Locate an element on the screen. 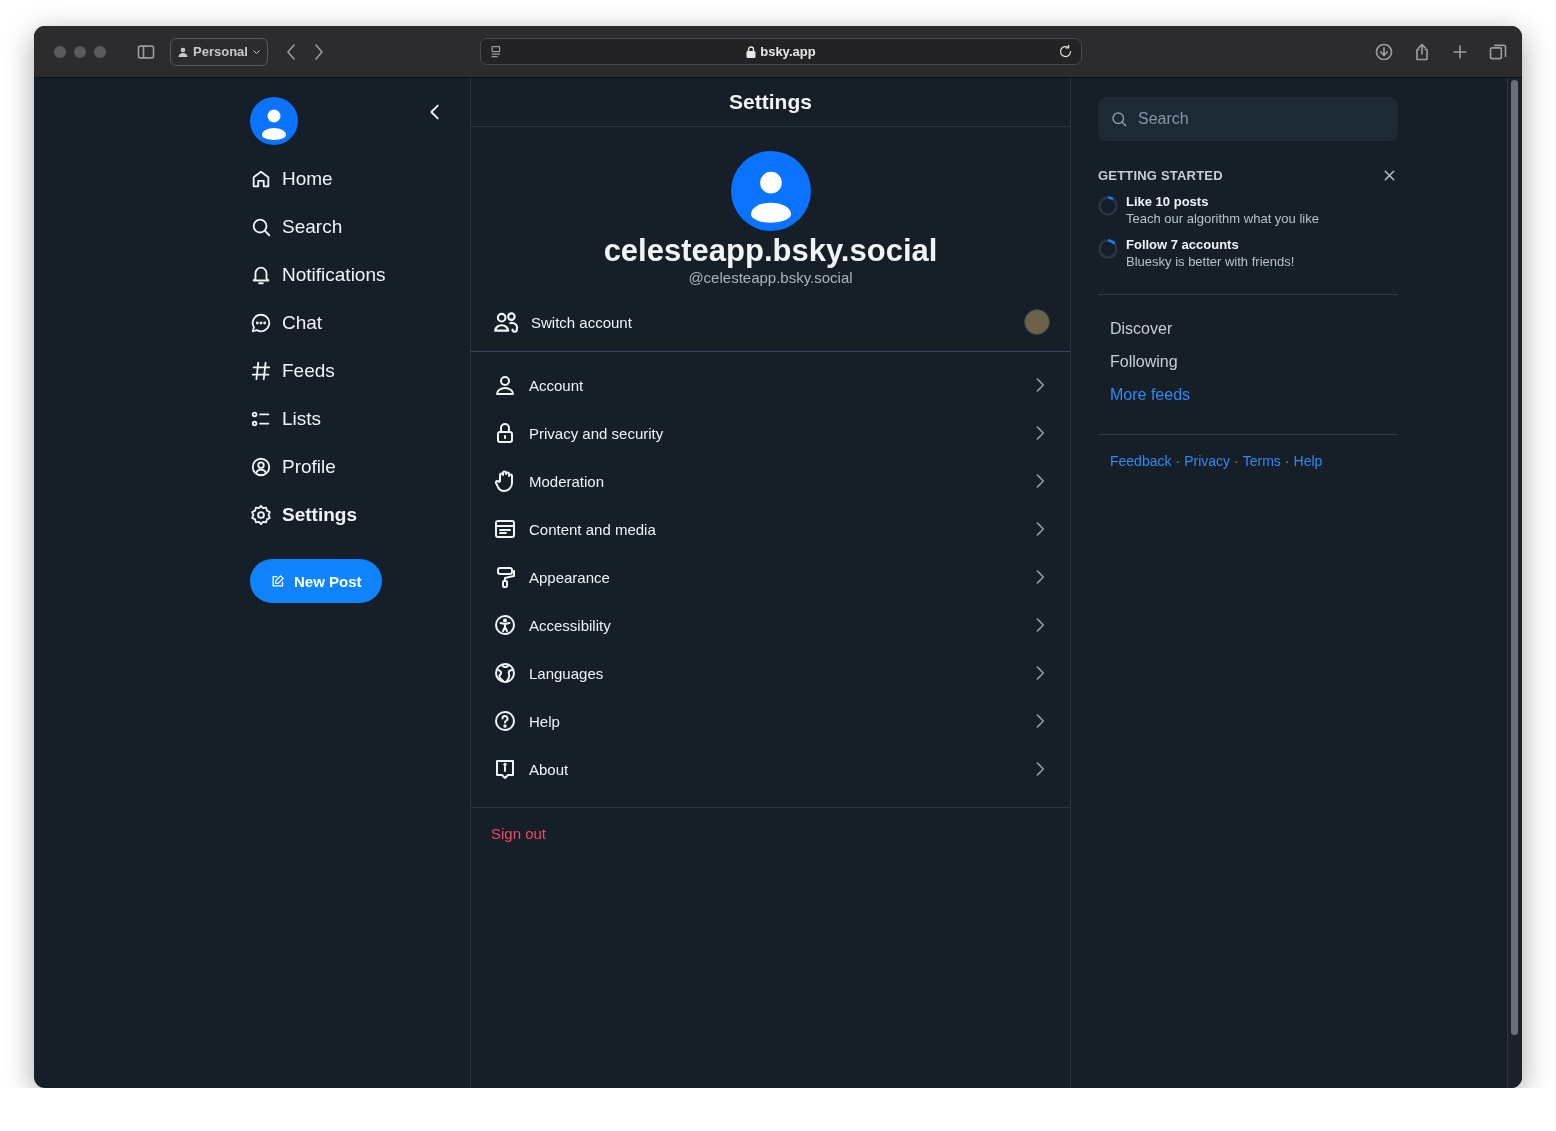  nav-link: Lists is located at coordinates (286, 419).